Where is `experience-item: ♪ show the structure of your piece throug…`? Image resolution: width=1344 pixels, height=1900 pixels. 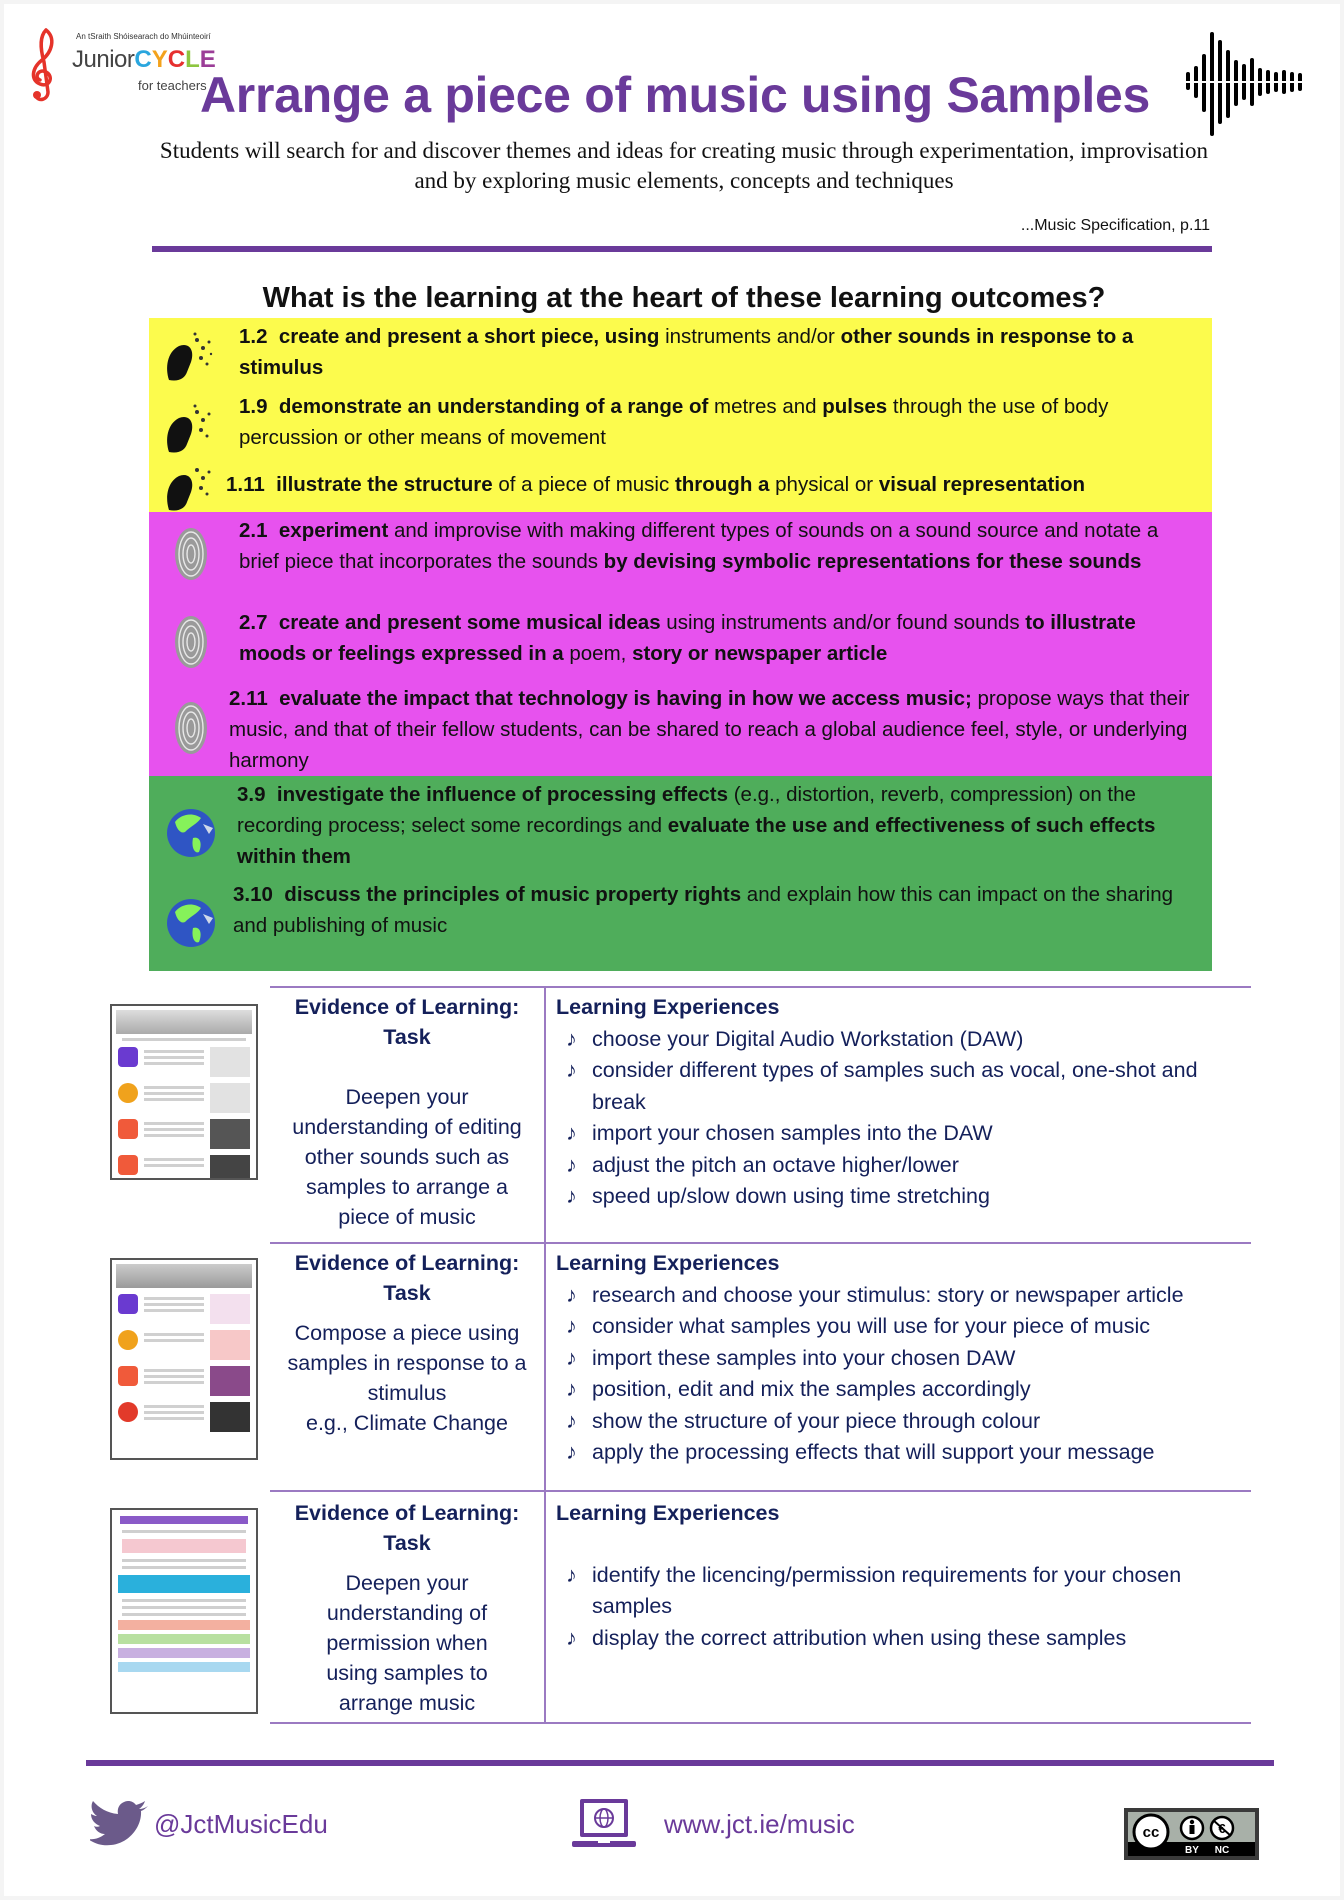 experience-item: ♪ show the structure of your piece throug… is located at coordinates (901, 1422).